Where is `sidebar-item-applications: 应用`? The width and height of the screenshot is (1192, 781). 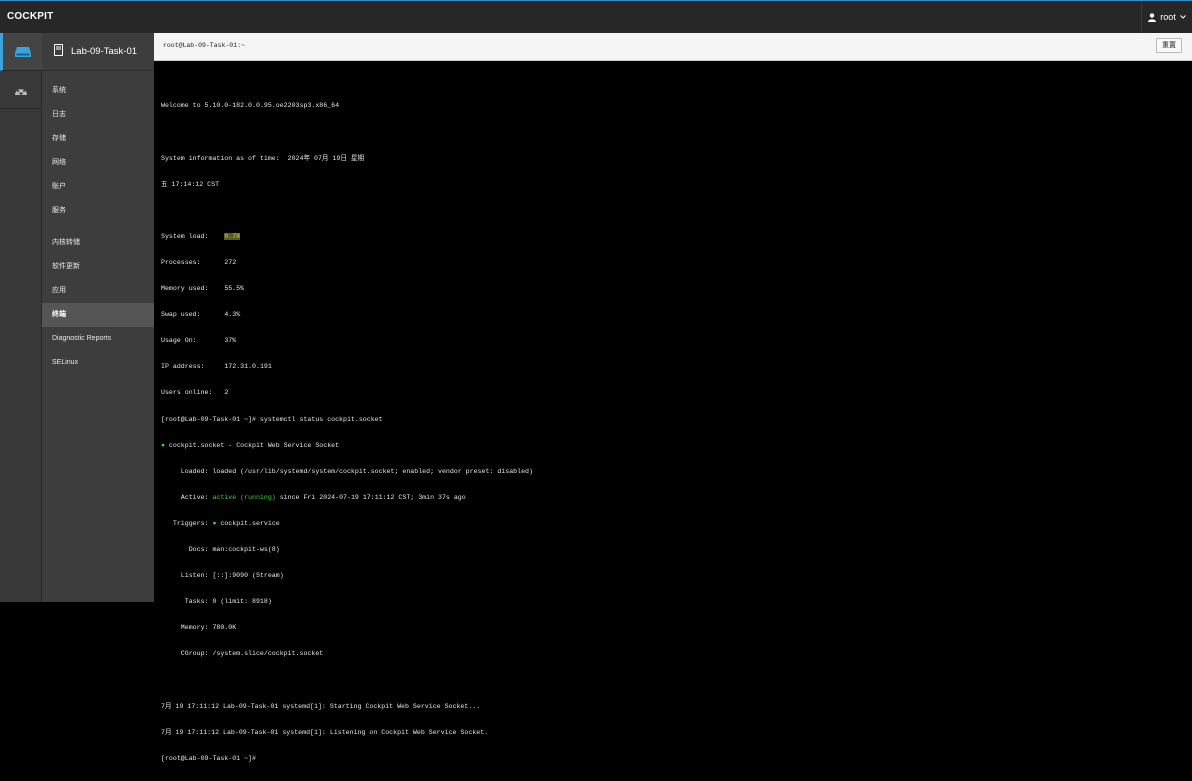 sidebar-item-applications: 应用 is located at coordinates (98, 291).